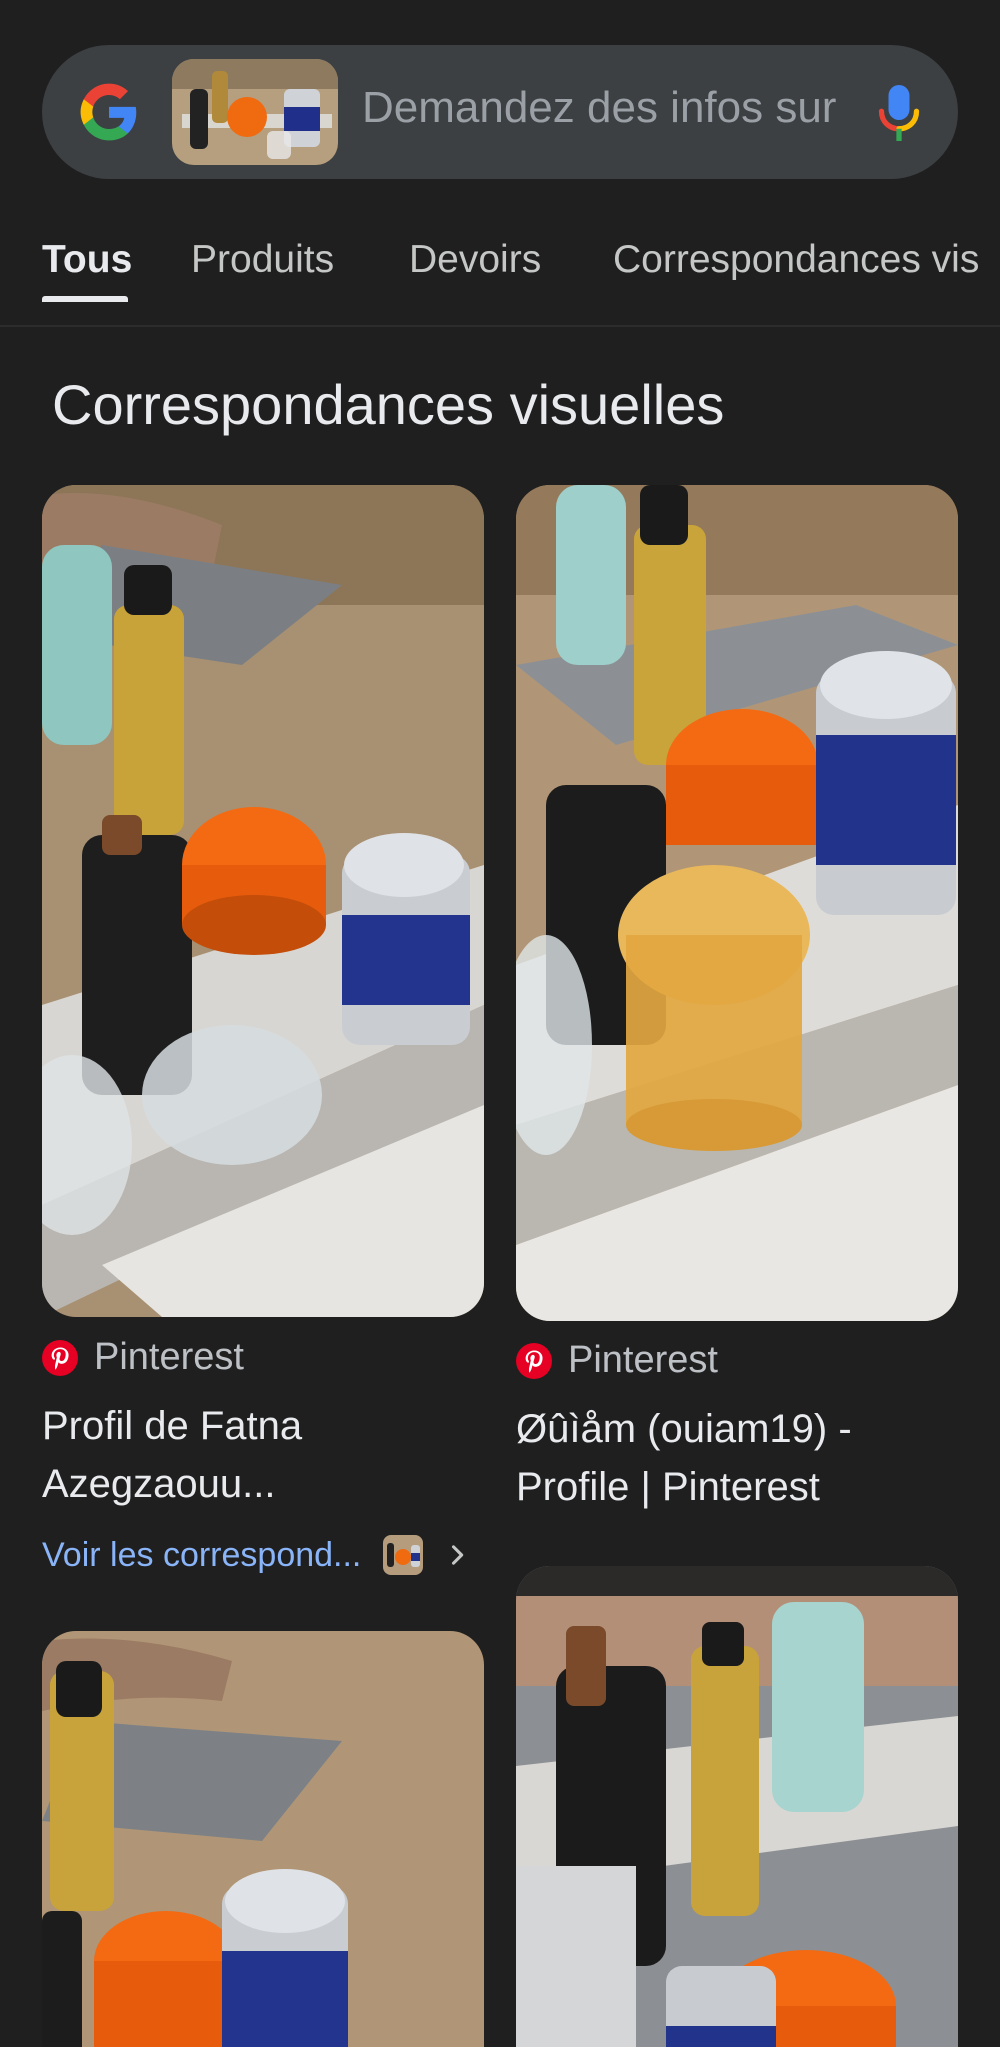 Image resolution: width=1000 pixels, height=2047 pixels. I want to click on search-input: Demandez des infos sur, so click(599, 108).